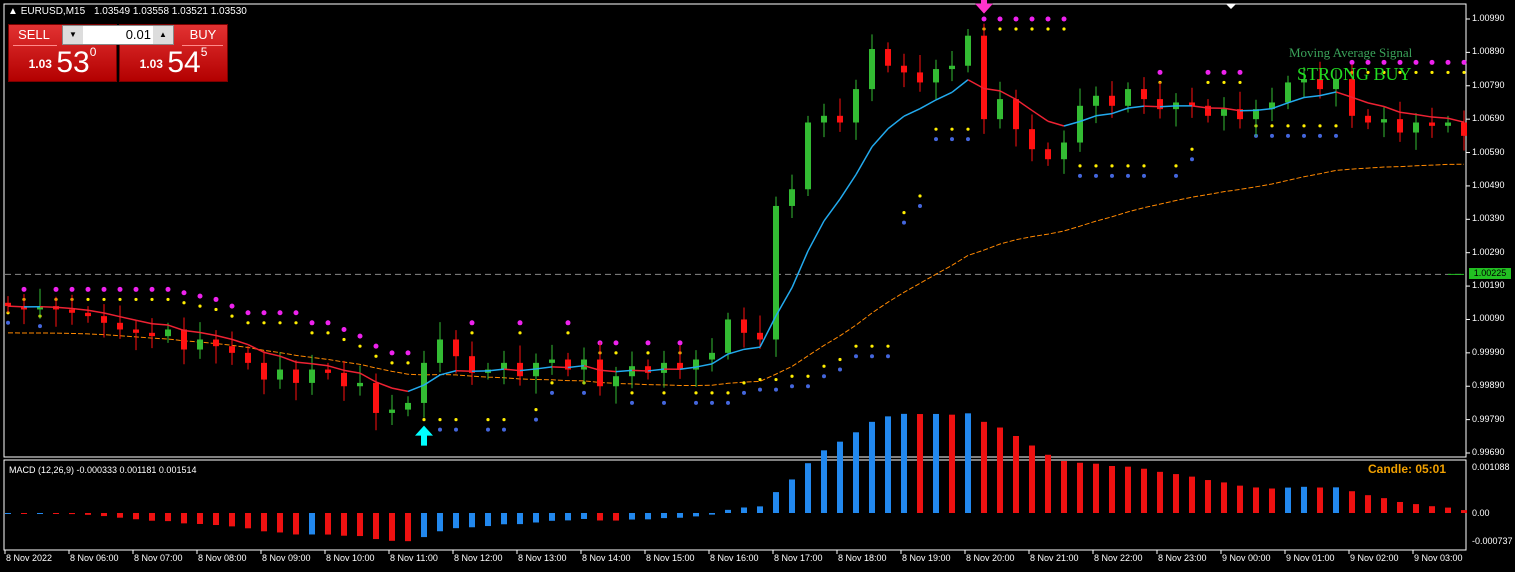 Image resolution: width=1515 pixels, height=572 pixels. What do you see at coordinates (73, 62) in the screenshot?
I see `sell-price-main: 53` at bounding box center [73, 62].